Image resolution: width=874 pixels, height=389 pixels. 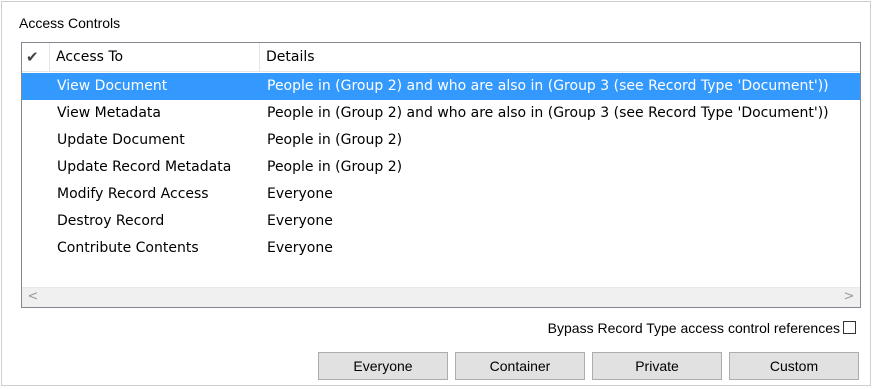 I want to click on access-cell: Destroy Record, so click(x=111, y=221).